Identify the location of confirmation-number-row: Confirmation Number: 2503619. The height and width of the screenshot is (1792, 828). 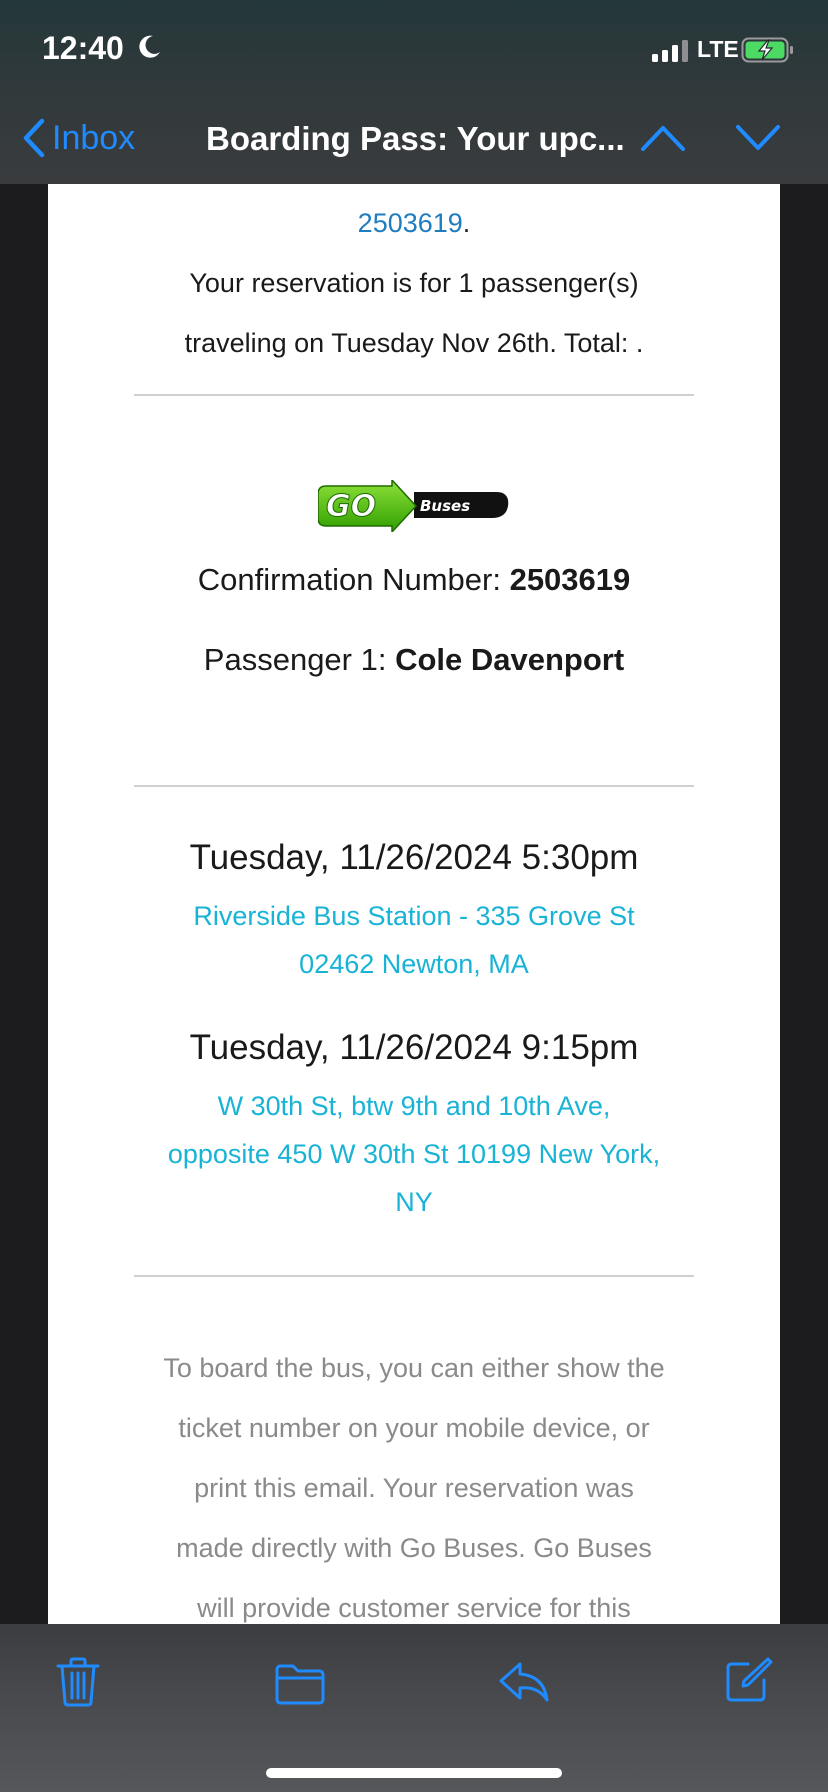
(414, 580).